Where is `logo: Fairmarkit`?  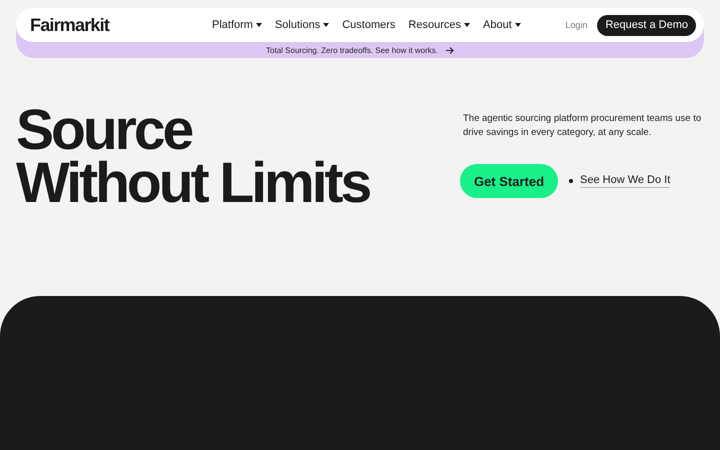 logo: Fairmarkit is located at coordinates (121, 25).